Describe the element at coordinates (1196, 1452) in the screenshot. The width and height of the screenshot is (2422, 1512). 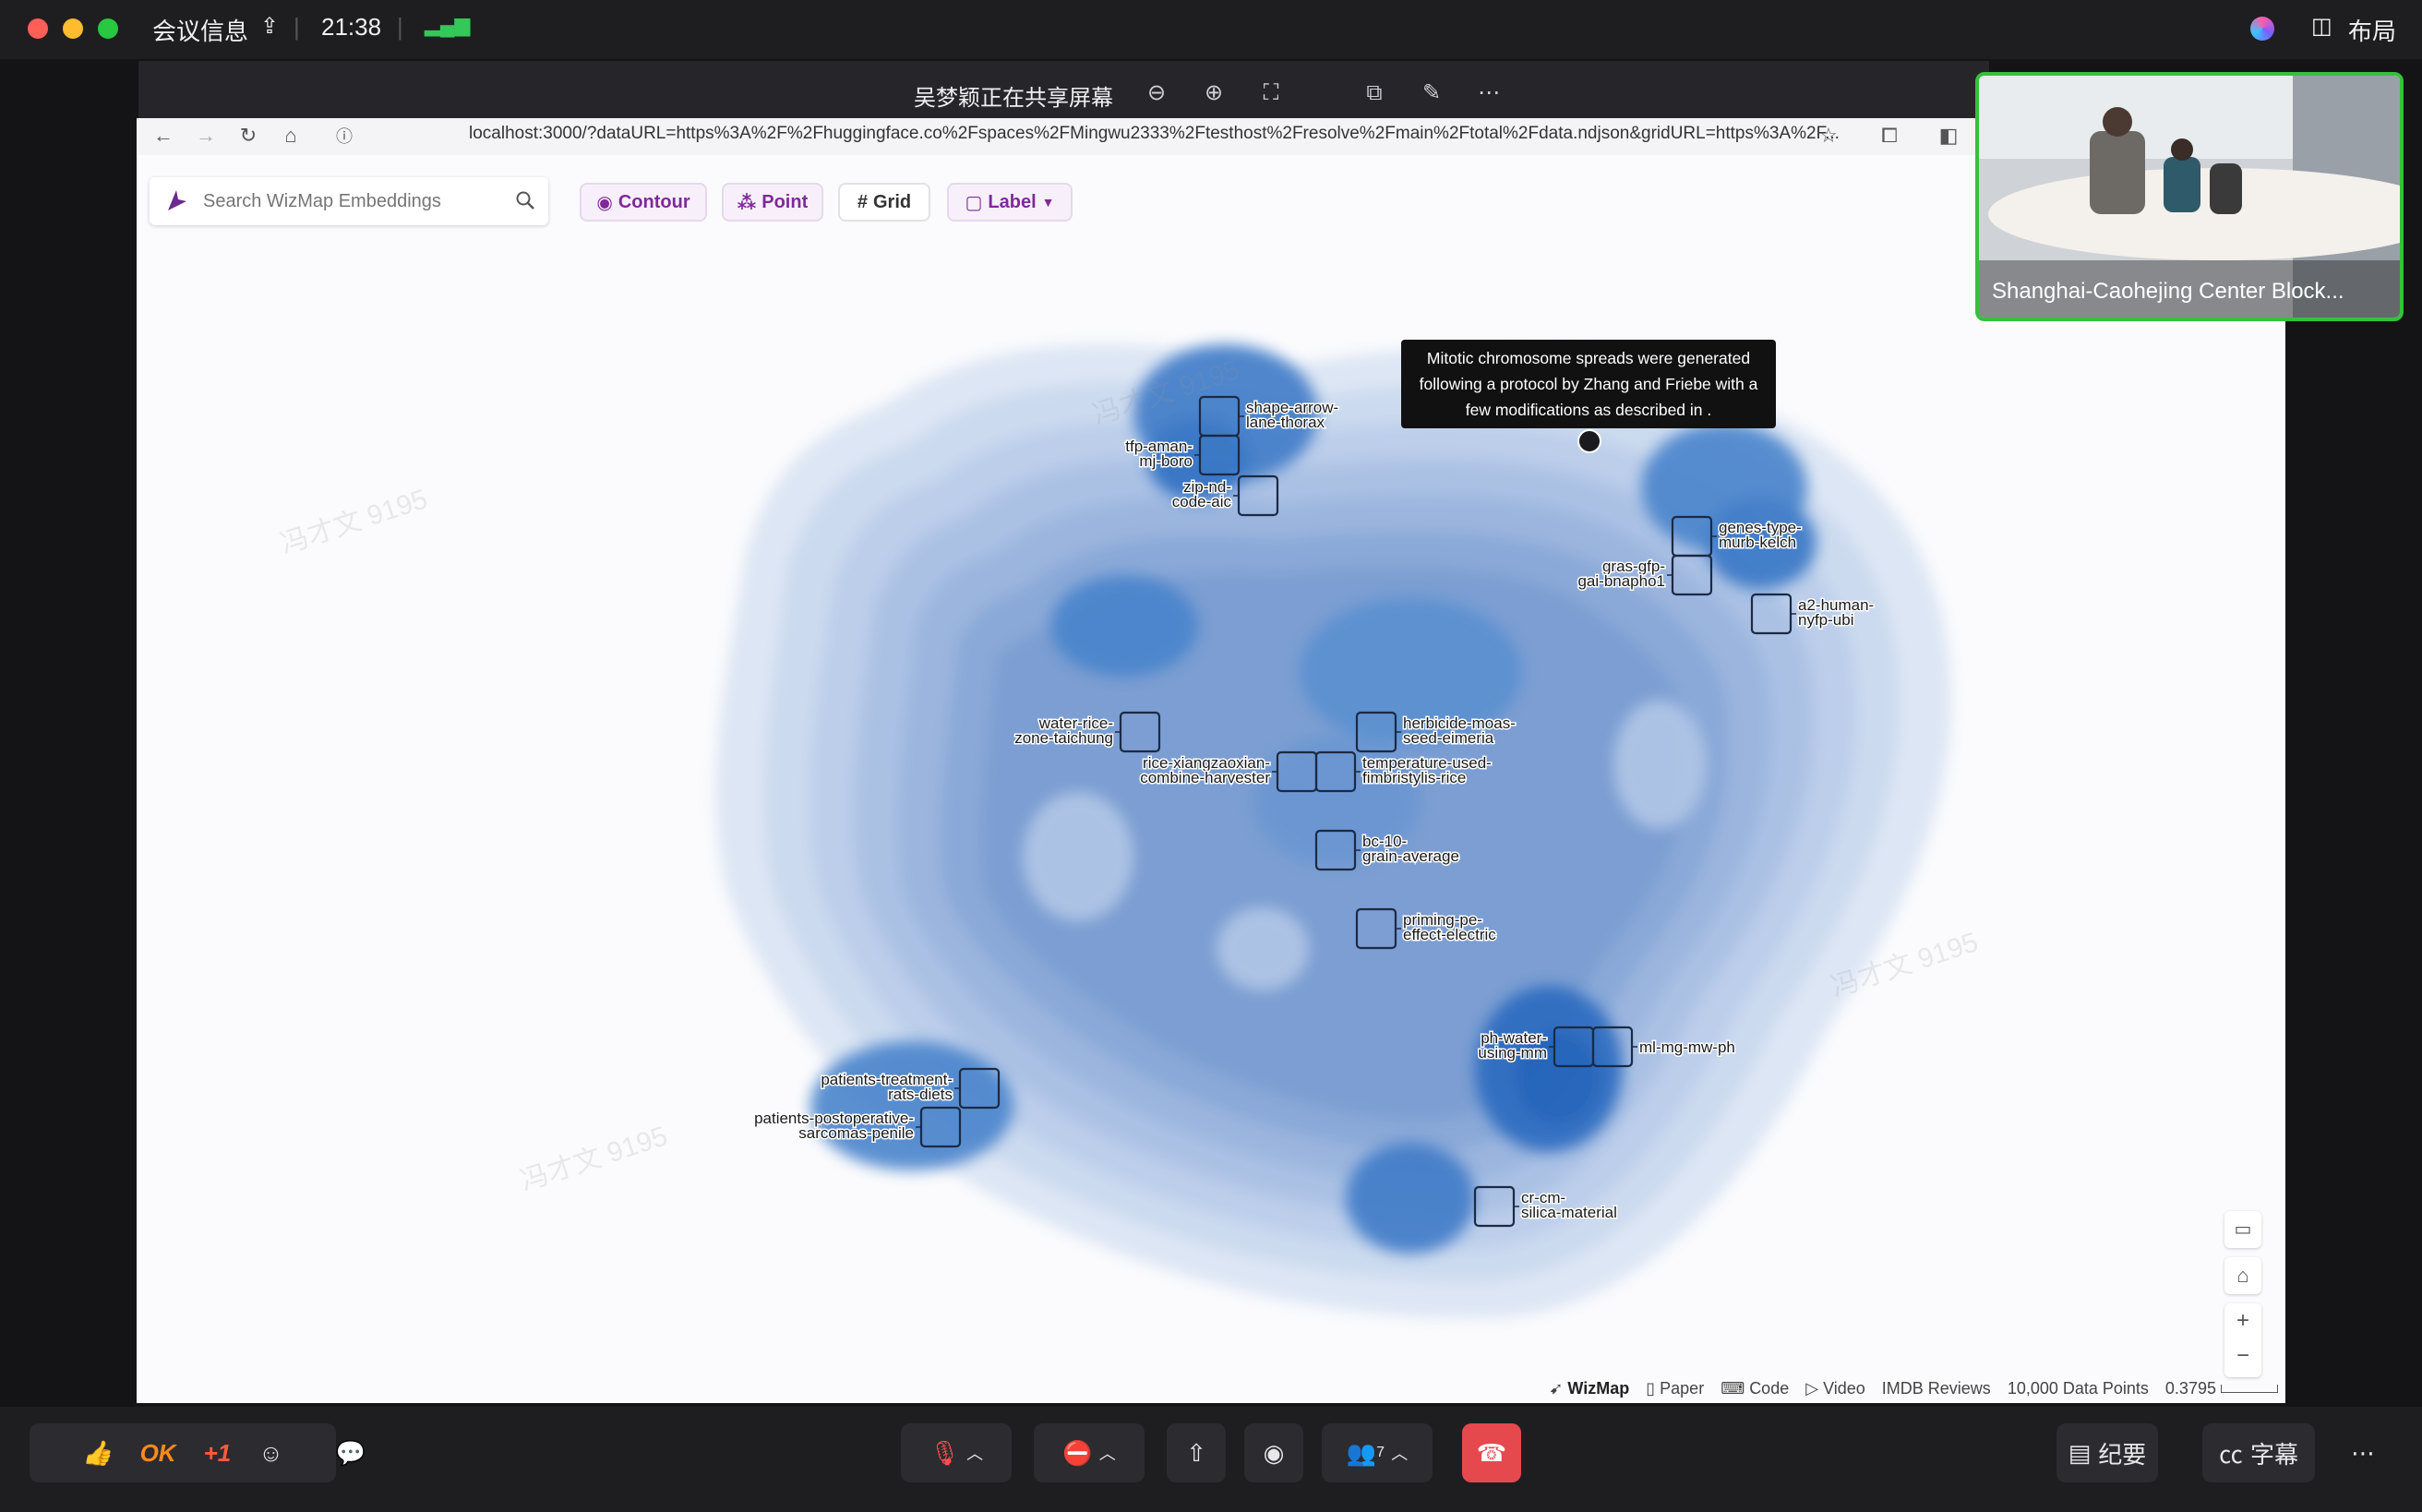
I see `share-screen-icon: ⇧` at that location.